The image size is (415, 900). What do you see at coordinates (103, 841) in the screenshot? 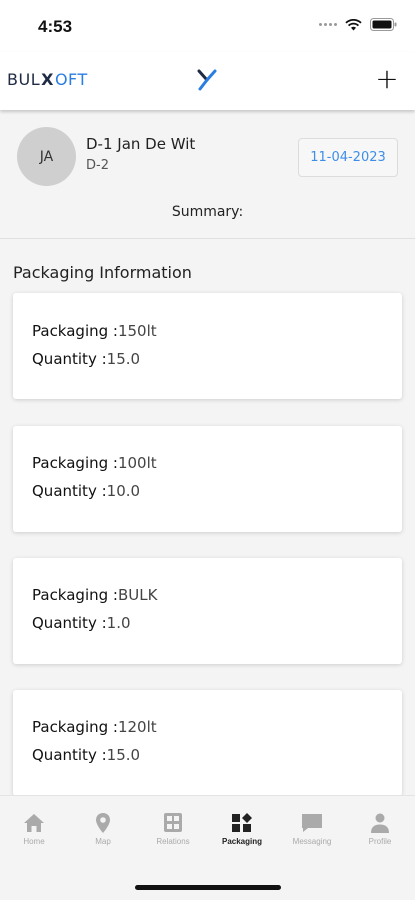
I see `tab-label: Map` at bounding box center [103, 841].